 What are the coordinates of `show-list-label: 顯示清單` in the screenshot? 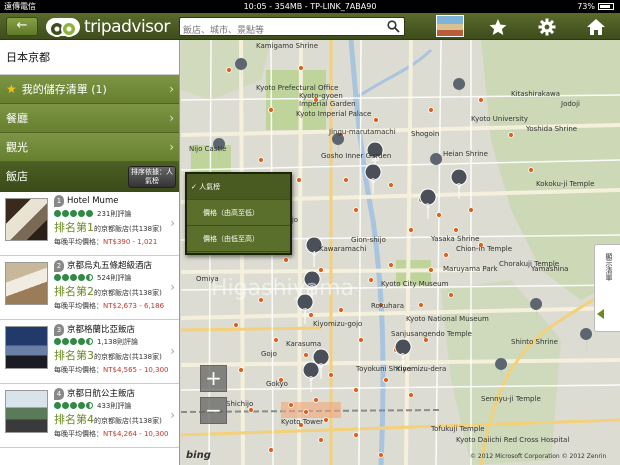 It's located at (609, 267).